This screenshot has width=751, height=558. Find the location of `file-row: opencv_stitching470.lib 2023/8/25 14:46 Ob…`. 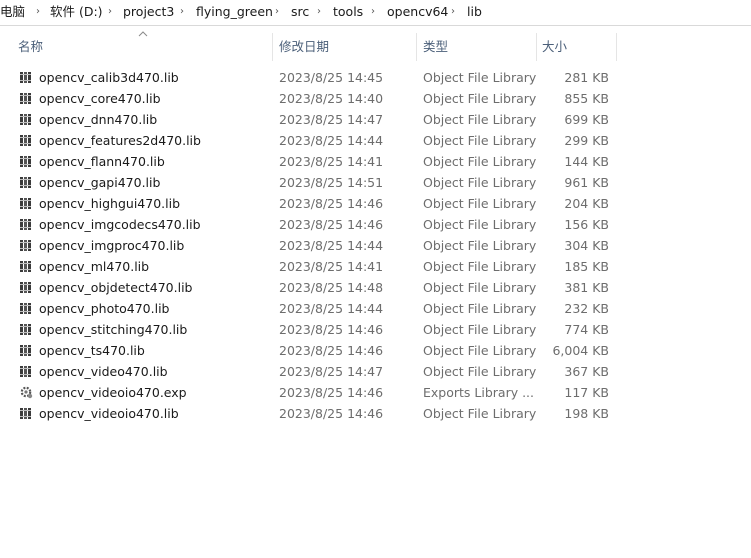

file-row: opencv_stitching470.lib 2023/8/25 14:46 Ob… is located at coordinates (316, 329).